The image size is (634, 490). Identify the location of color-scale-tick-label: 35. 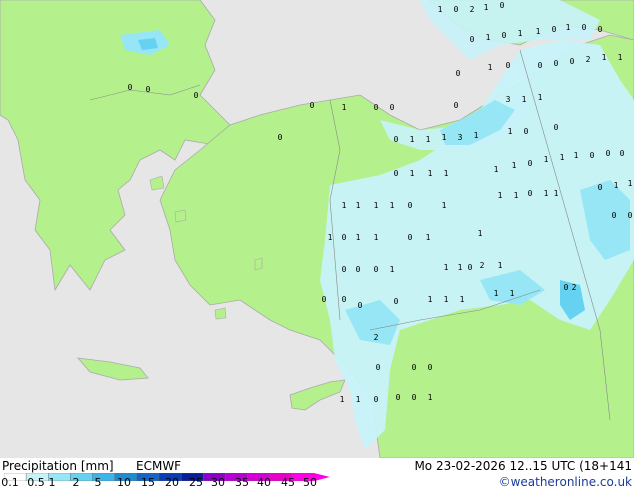
(242, 482).